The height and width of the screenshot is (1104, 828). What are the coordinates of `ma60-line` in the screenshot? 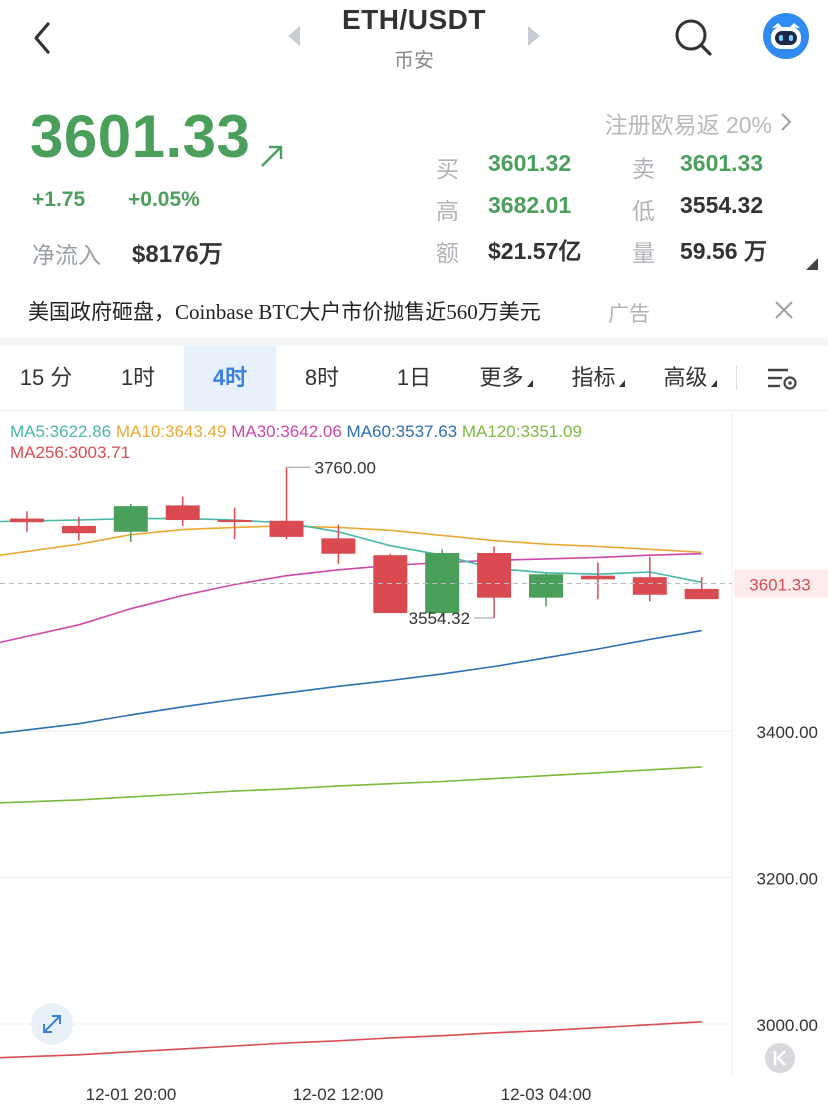 It's located at (351, 681).